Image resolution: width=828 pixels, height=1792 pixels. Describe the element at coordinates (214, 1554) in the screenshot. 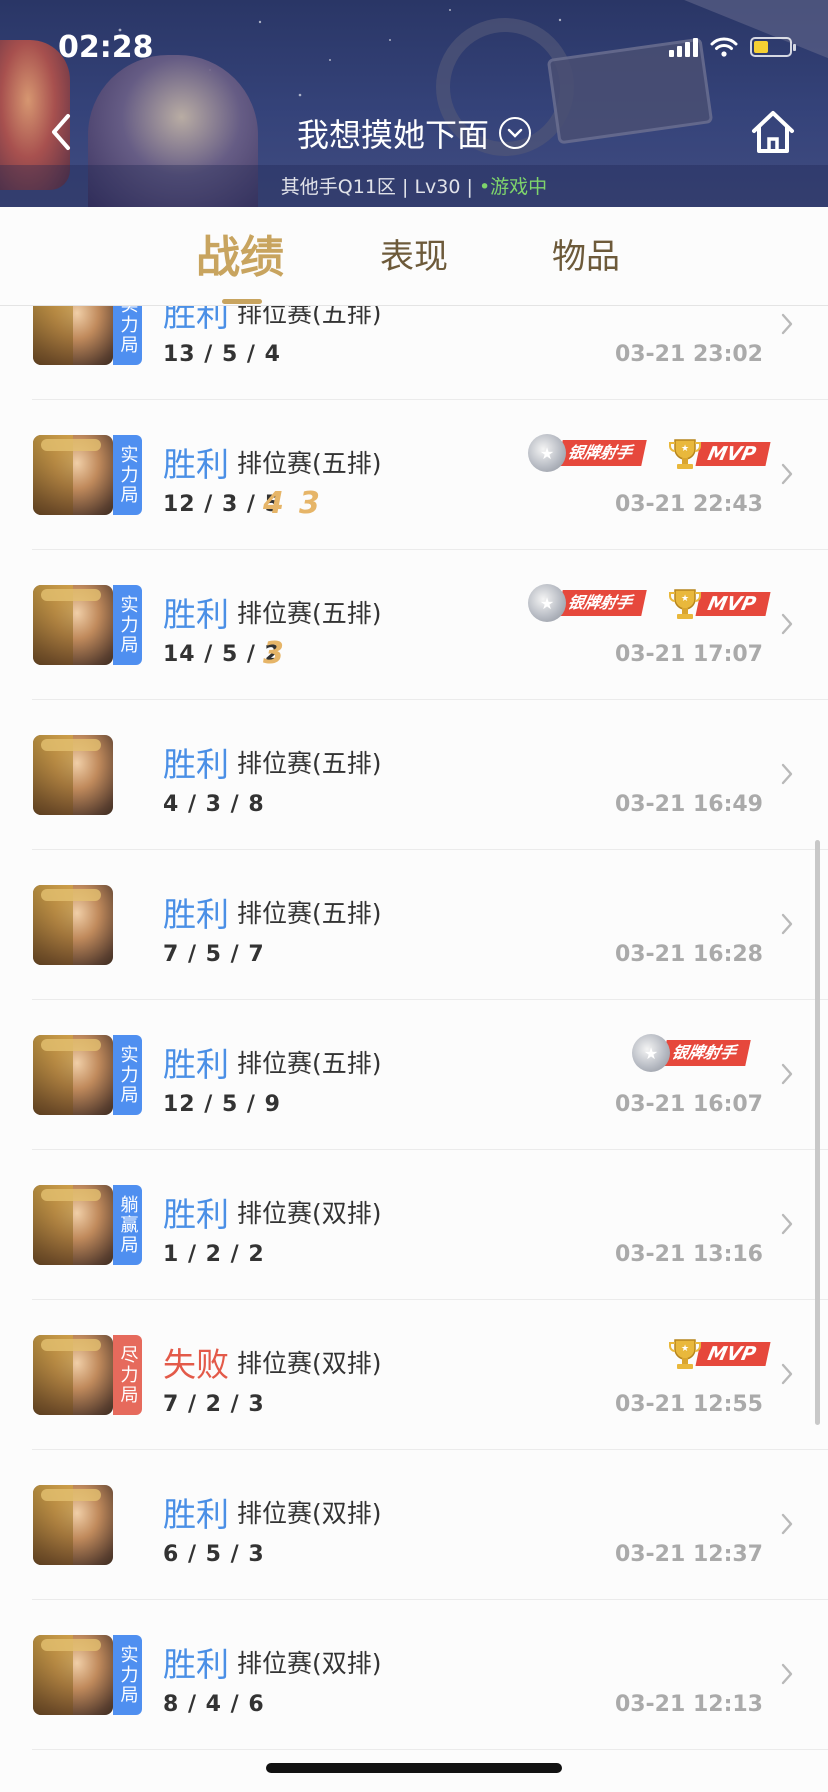

I see `match-kda: 6 / 5 / 3` at that location.